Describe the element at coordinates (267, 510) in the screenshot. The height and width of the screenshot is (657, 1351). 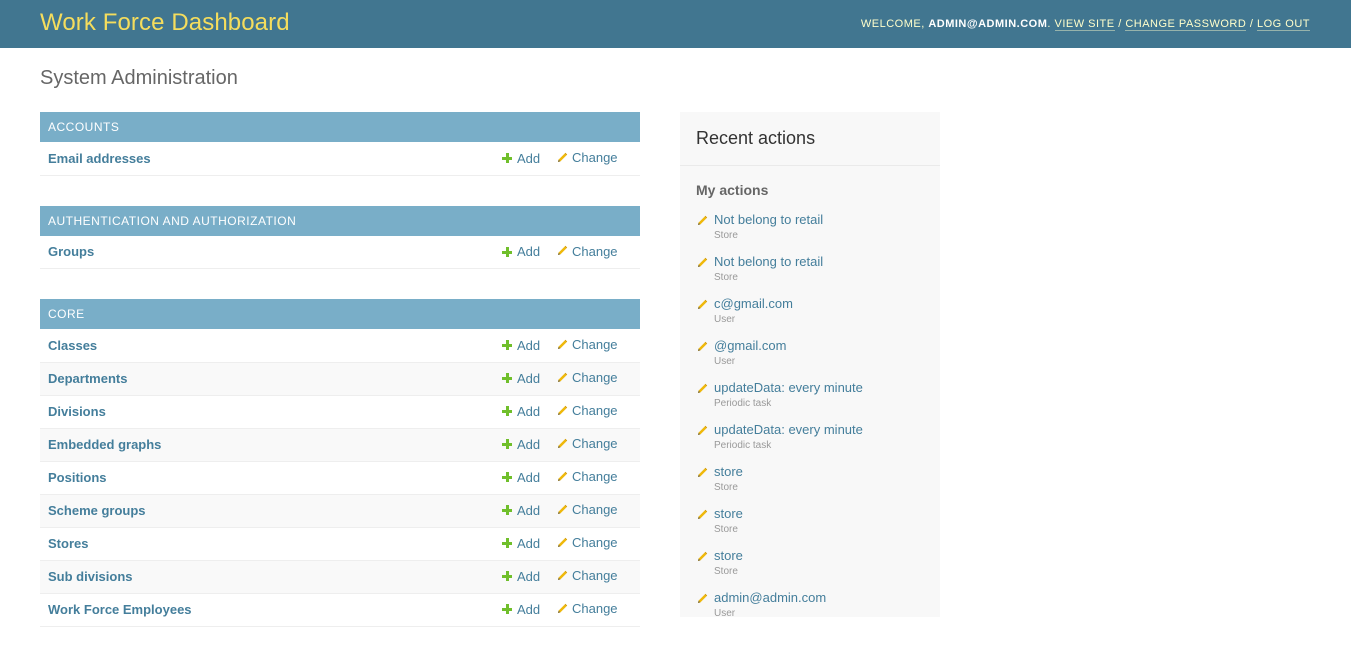
I see `model-link: Scheme groups` at that location.